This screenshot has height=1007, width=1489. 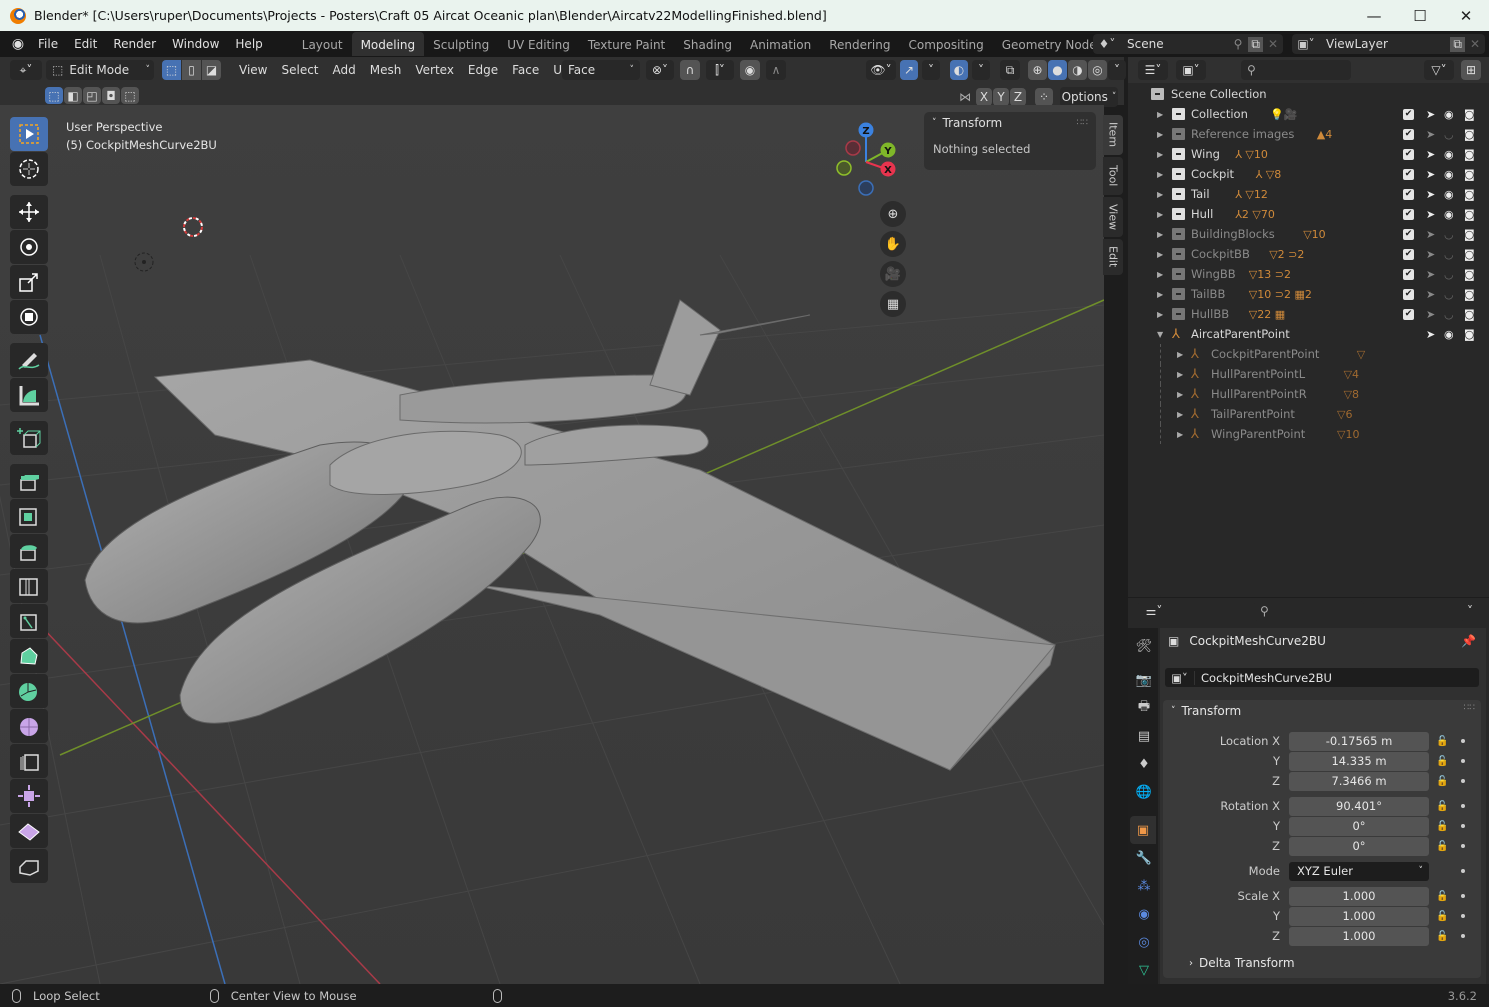 I want to click on knife-tool, so click(x=29, y=621).